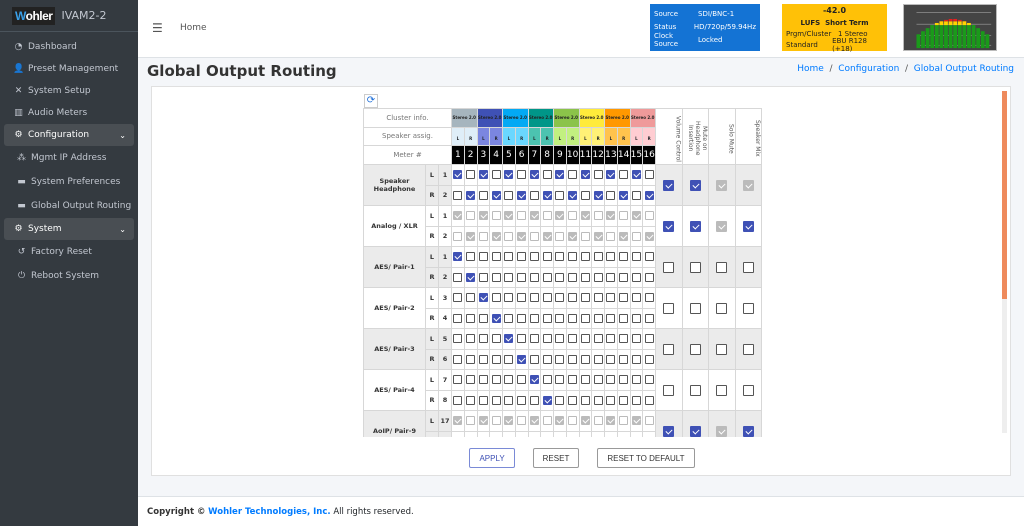 Image resolution: width=1024 pixels, height=526 pixels. What do you see at coordinates (646, 458) in the screenshot?
I see `reset-to-default-button: RESET TO DEFAULT` at bounding box center [646, 458].